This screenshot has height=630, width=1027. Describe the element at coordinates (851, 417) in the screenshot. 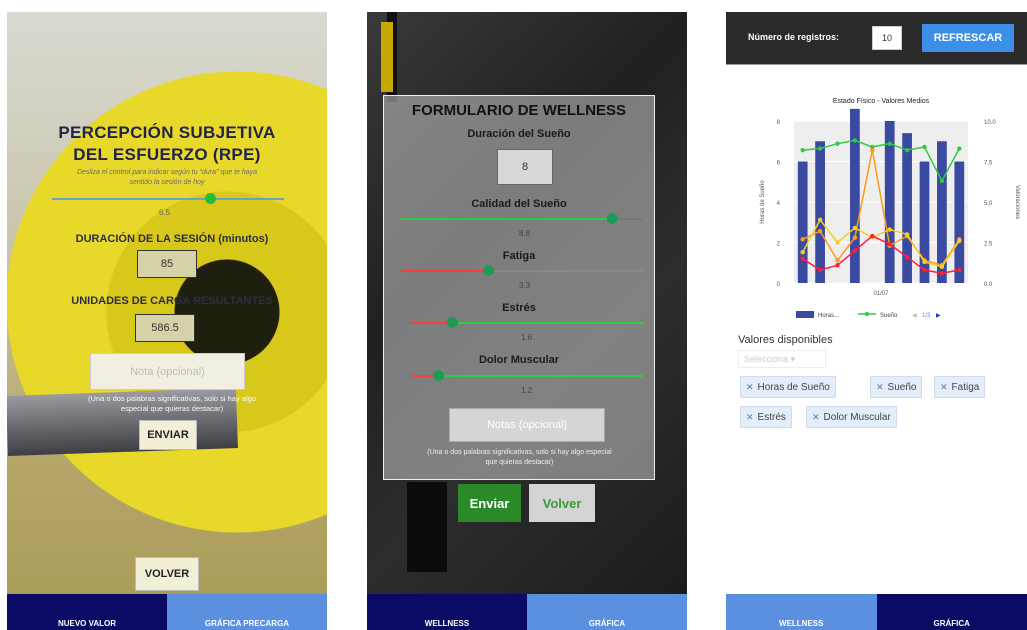

I see `chip-muscle-pain: ✕ Dolor Muscular` at that location.